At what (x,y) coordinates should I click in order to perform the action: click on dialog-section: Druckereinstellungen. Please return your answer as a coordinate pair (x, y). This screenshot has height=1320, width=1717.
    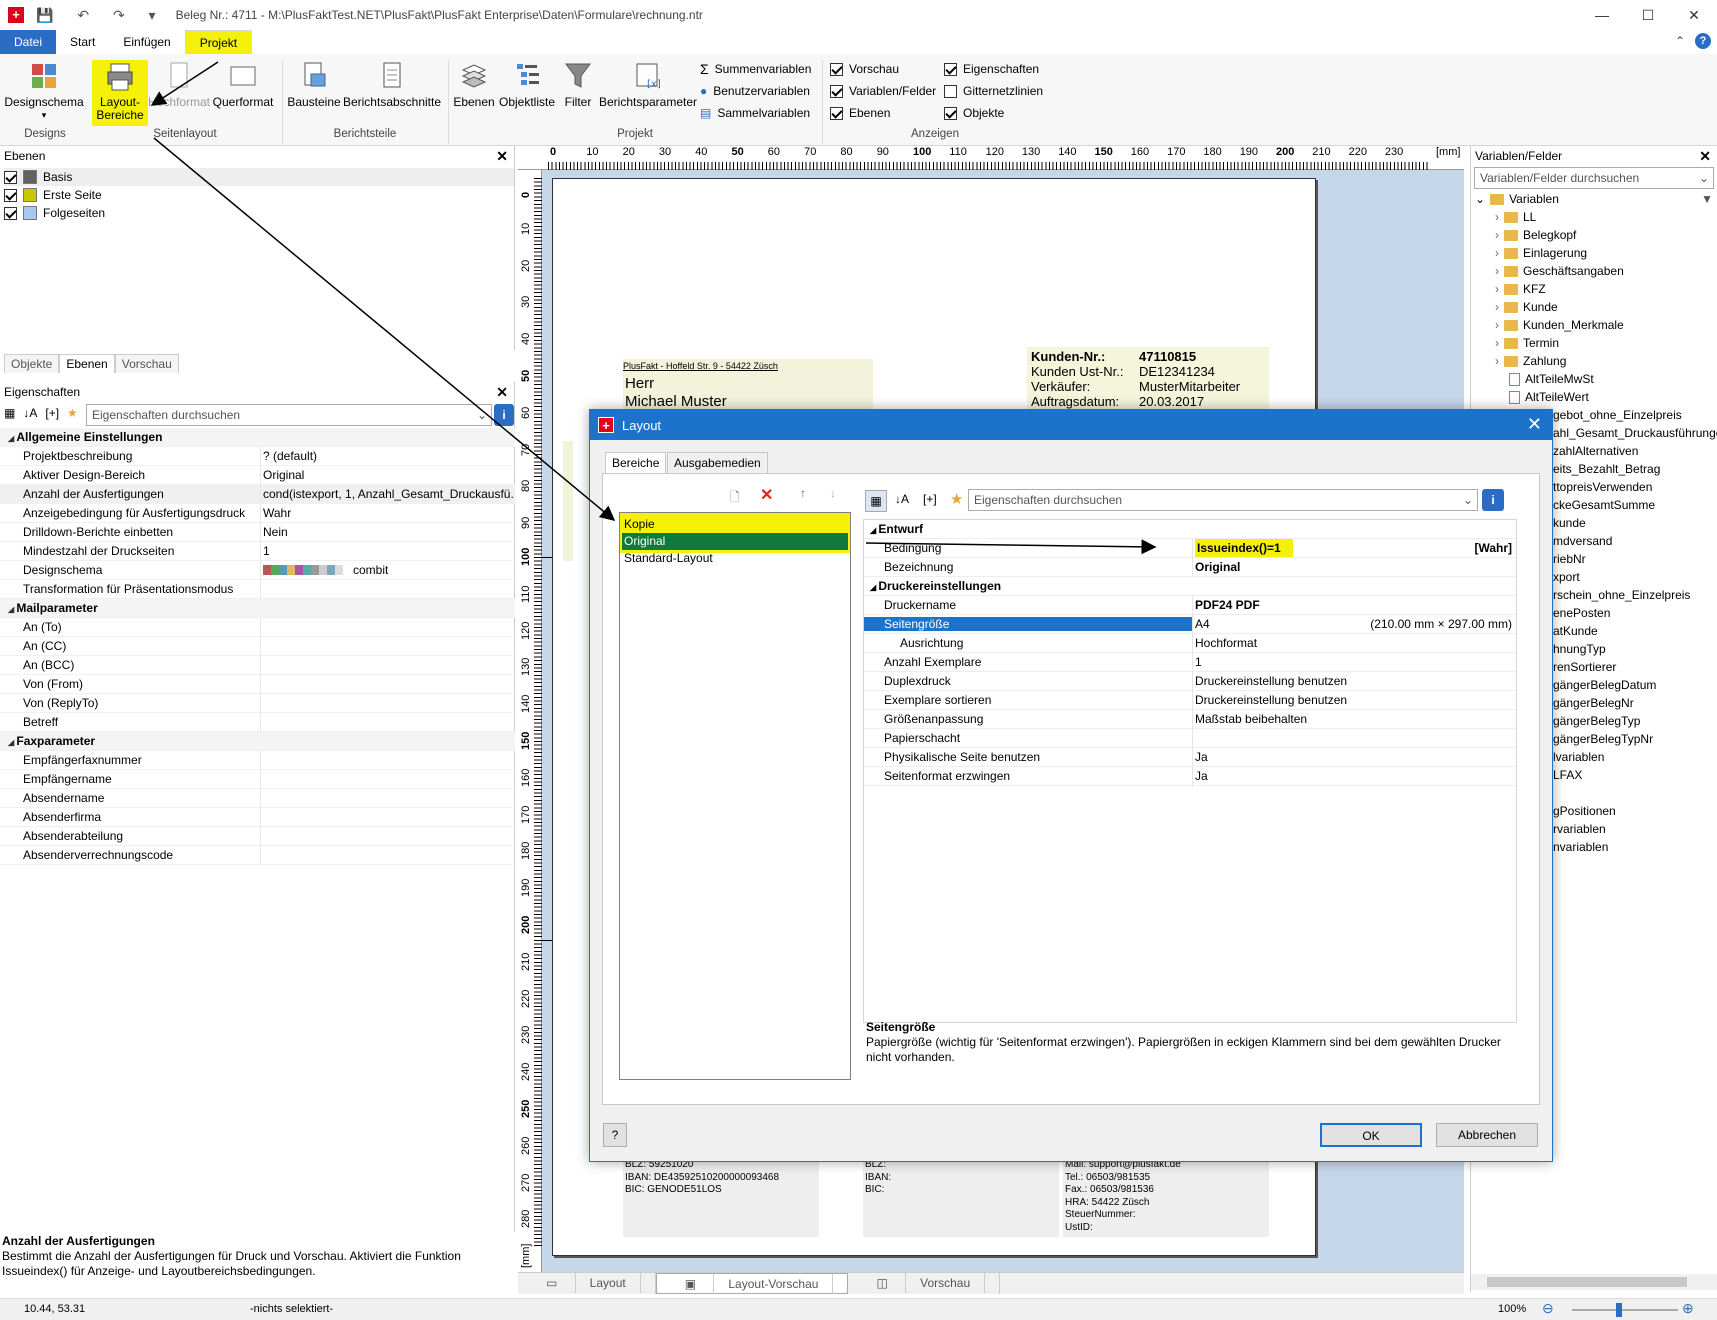
    Looking at the image, I should click on (1190, 586).